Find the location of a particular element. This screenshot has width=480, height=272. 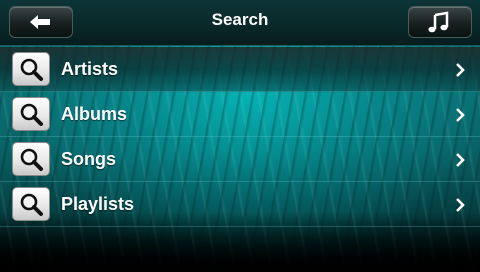

list-item-label: Albums is located at coordinates (94, 114).